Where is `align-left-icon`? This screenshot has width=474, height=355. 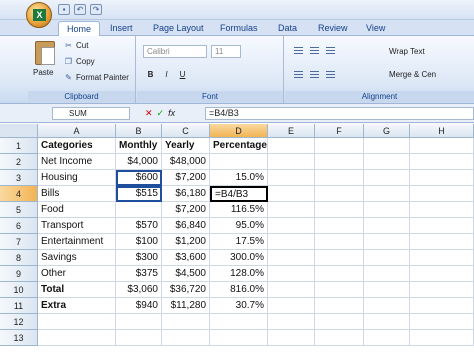 align-left-icon is located at coordinates (298, 74).